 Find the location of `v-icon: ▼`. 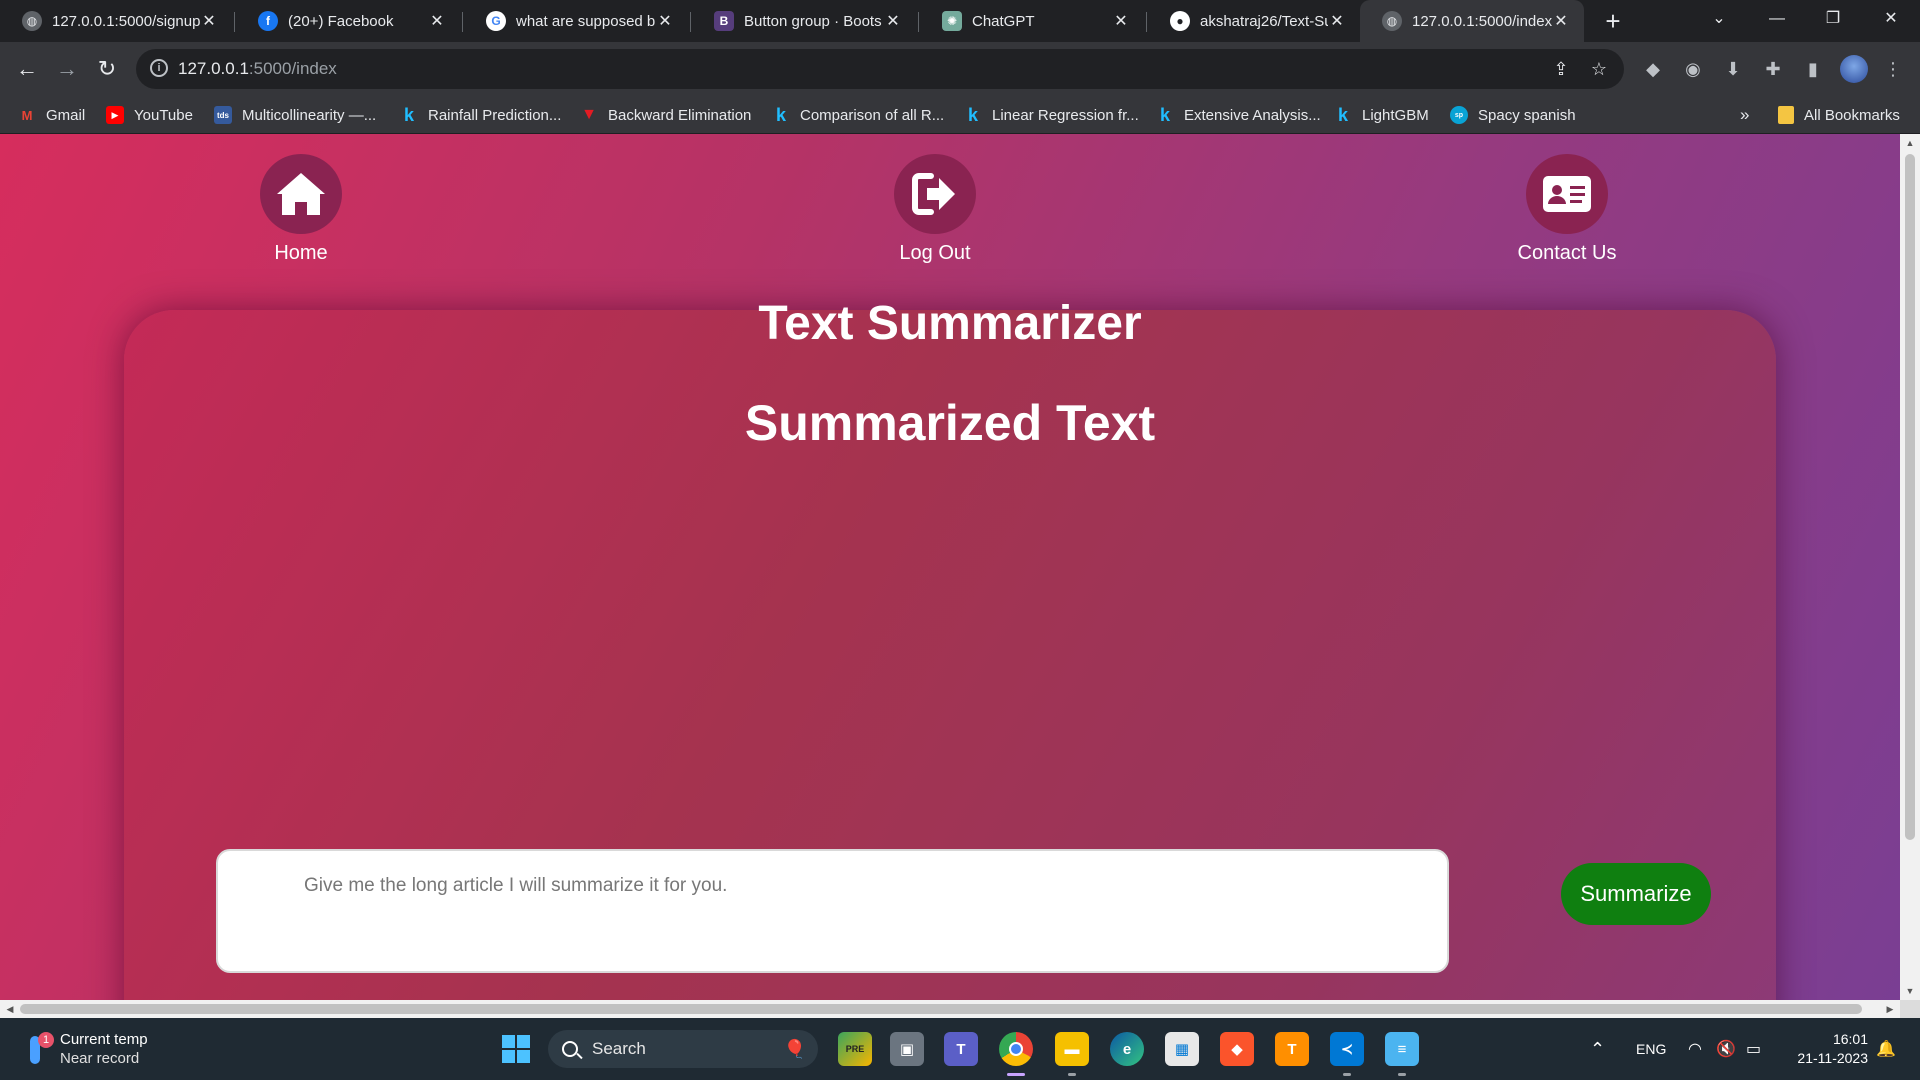

v-icon: ▼ is located at coordinates (589, 114).